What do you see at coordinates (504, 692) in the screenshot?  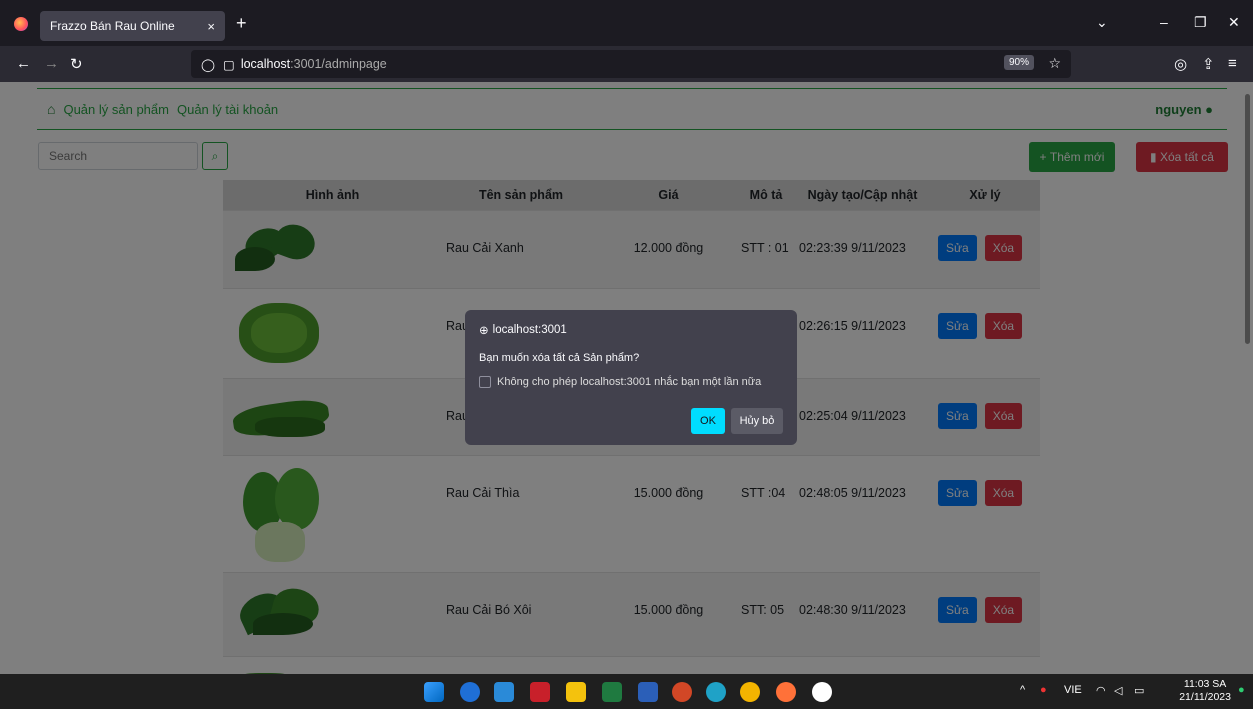 I see `vscode-icon` at bounding box center [504, 692].